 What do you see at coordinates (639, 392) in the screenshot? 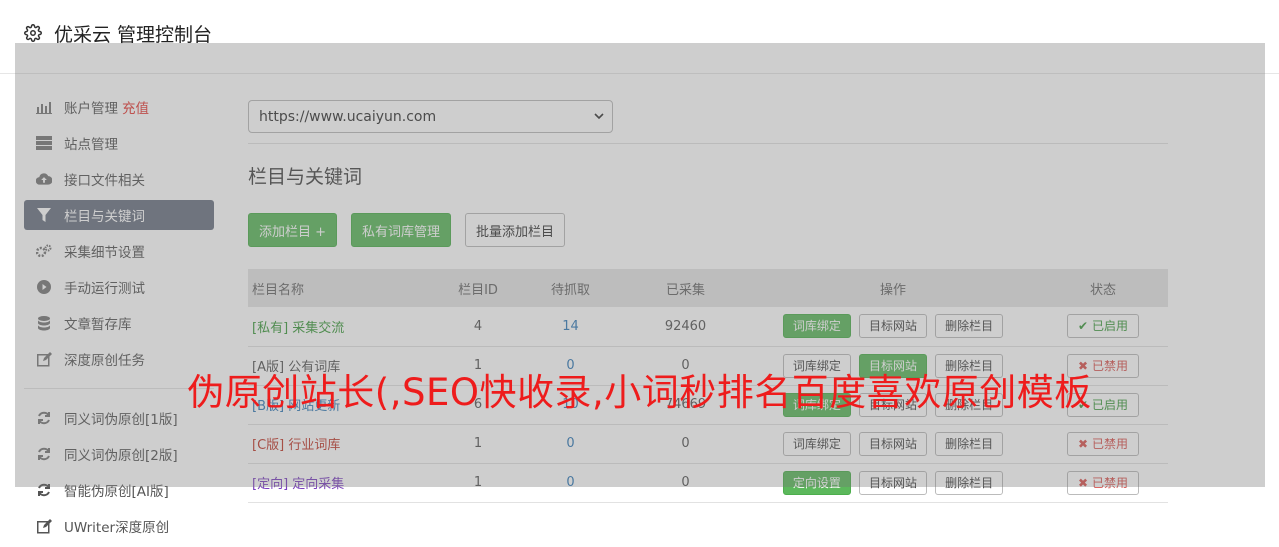
I see `promo-banner: 伪原创站长(,SEO快收录,小词秒排名百度喜欢原创模板` at bounding box center [639, 392].